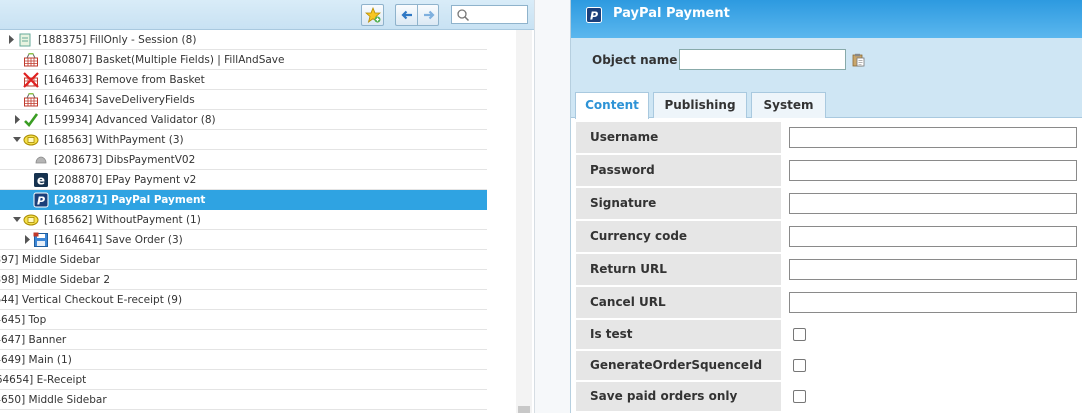 The image size is (1082, 413). Describe the element at coordinates (933, 203) in the screenshot. I see `signature-input` at that location.